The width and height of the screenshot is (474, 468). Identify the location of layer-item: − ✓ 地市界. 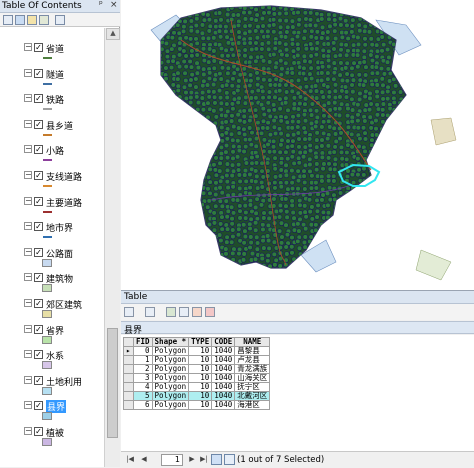
(52, 232).